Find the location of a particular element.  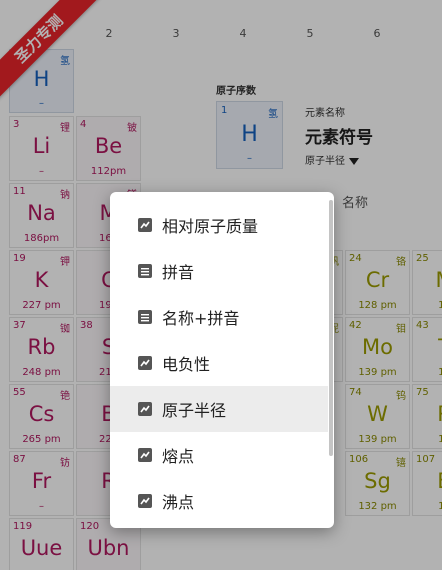

menu-item-boiling-point: 沸点 is located at coordinates (219, 501).